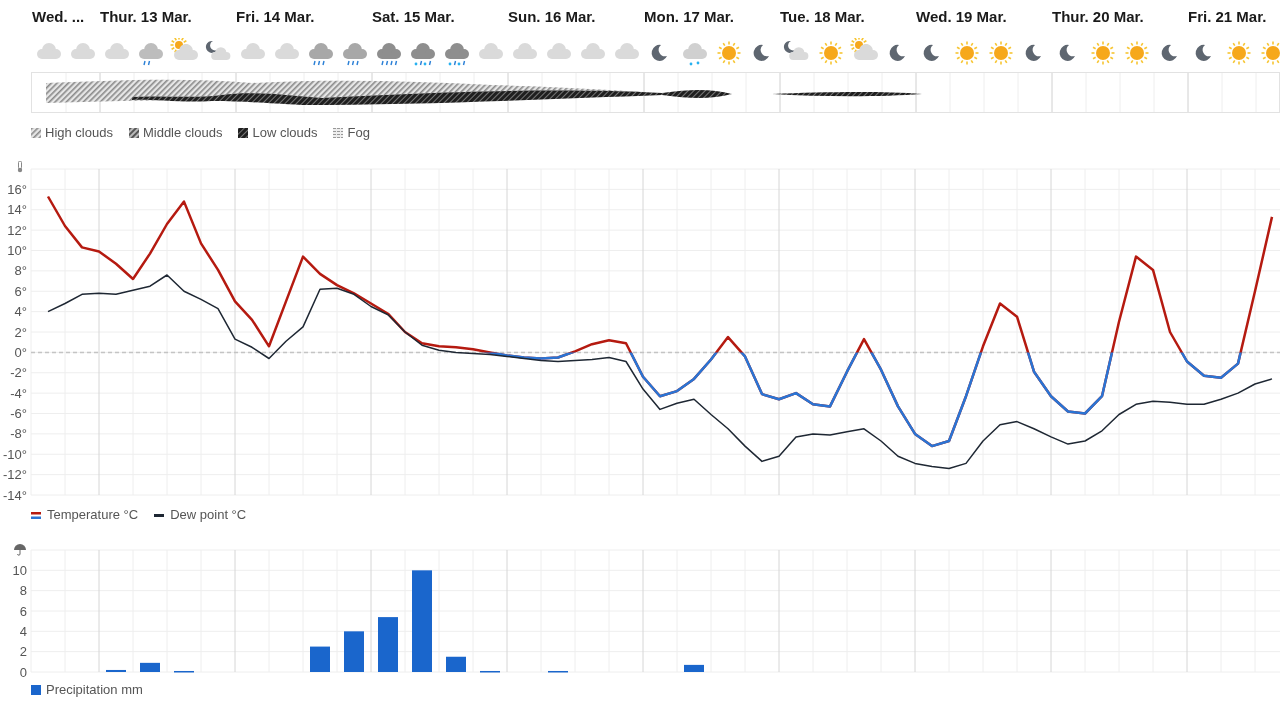 This screenshot has width=1280, height=702. I want to click on fog-cloud-swatch-icon, so click(338, 133).